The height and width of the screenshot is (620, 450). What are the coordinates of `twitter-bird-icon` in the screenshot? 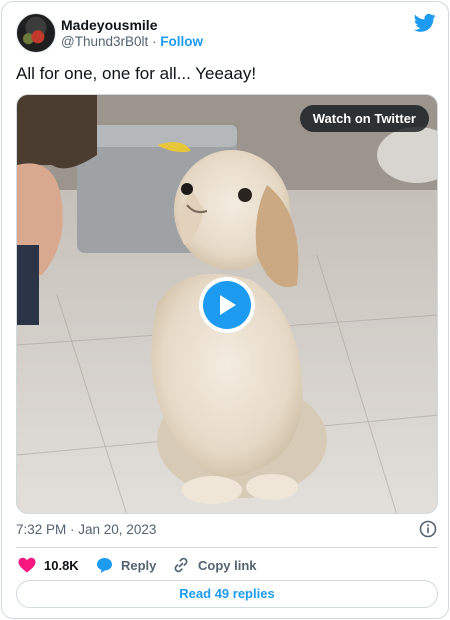 It's located at (425, 23).